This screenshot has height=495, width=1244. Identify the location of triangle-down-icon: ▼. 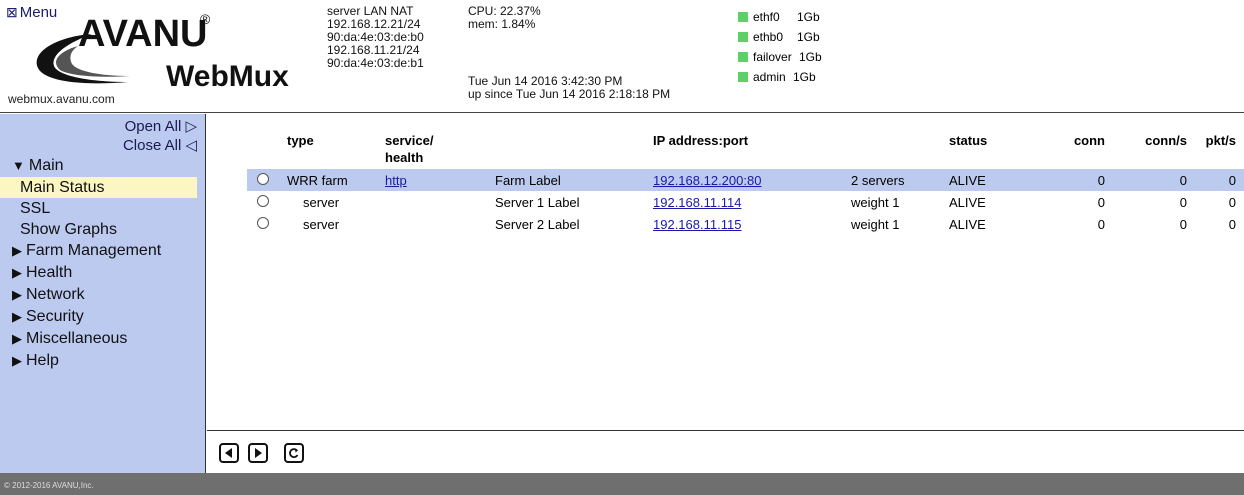
(18, 165).